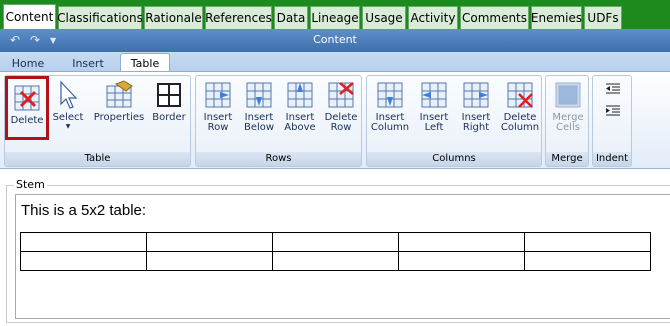  Describe the element at coordinates (238, 17) in the screenshot. I see `tab-references: References` at that location.